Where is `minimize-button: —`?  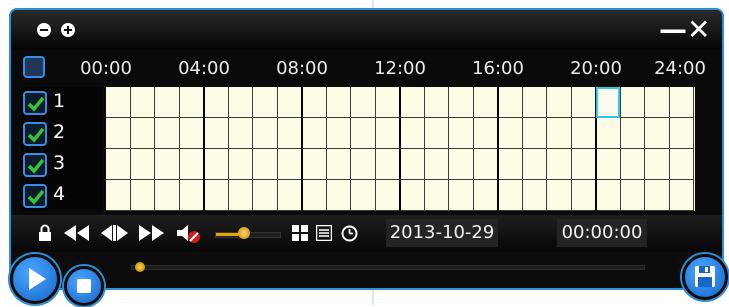
minimize-button: — is located at coordinates (673, 30).